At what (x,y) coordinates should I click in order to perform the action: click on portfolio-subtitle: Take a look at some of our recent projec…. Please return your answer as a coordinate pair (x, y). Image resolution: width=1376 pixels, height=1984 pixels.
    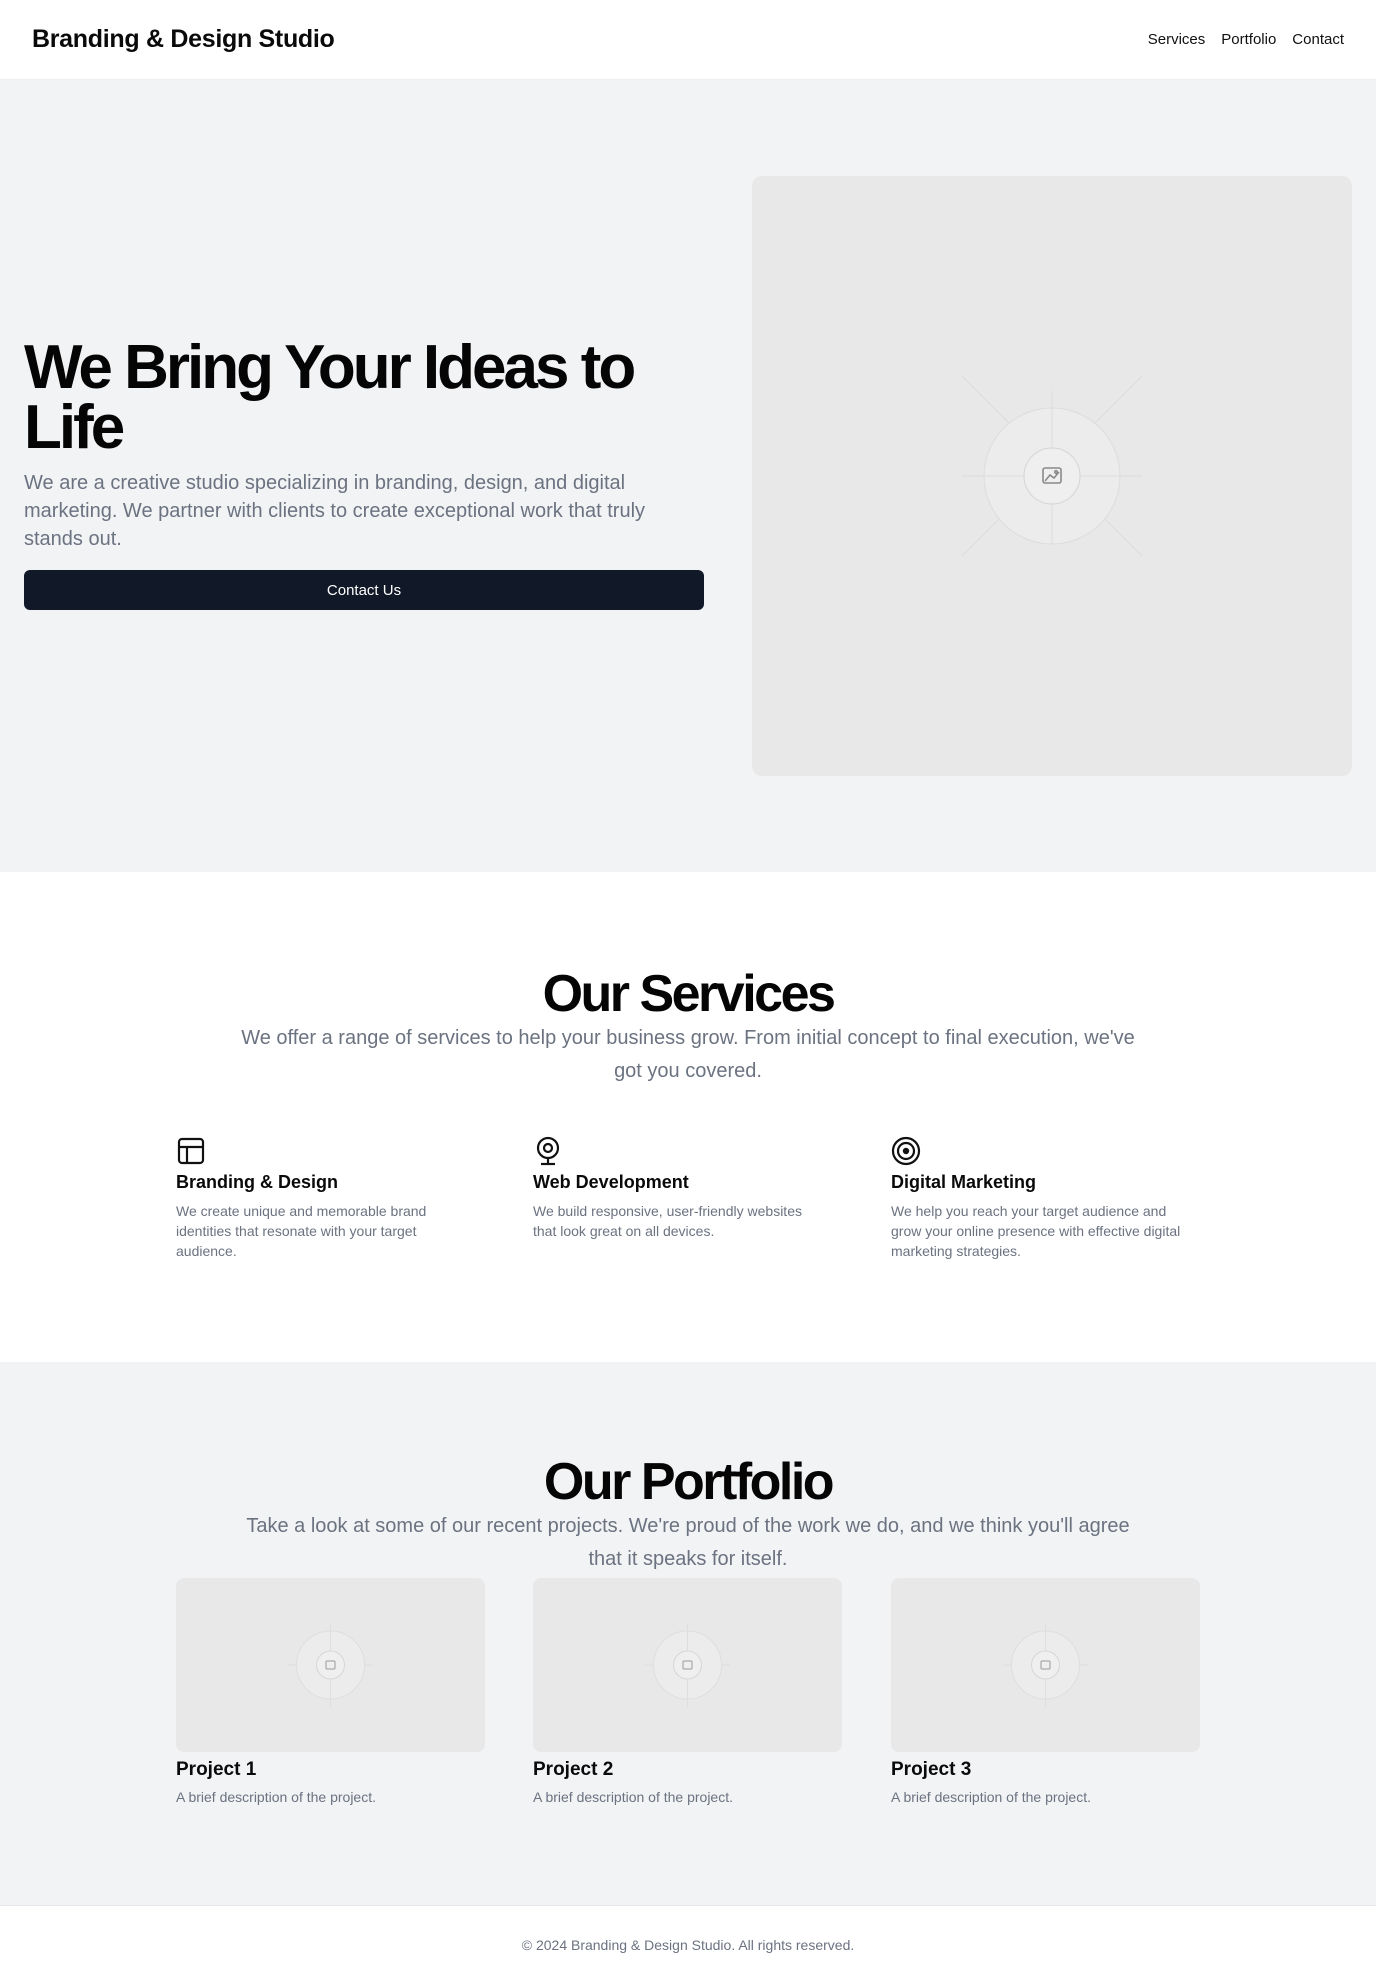
    Looking at the image, I should click on (688, 1542).